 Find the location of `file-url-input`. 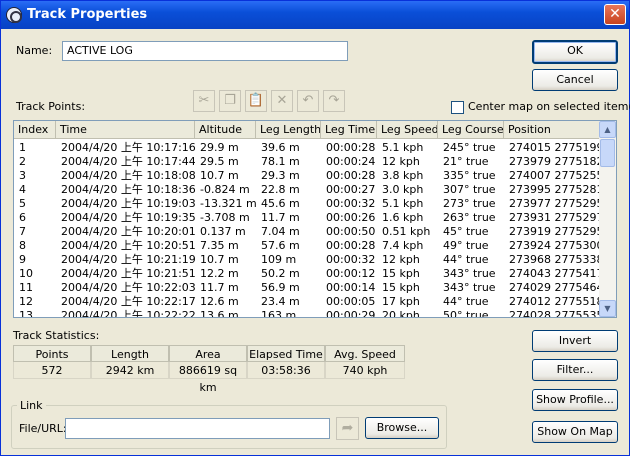

file-url-input is located at coordinates (197, 428).